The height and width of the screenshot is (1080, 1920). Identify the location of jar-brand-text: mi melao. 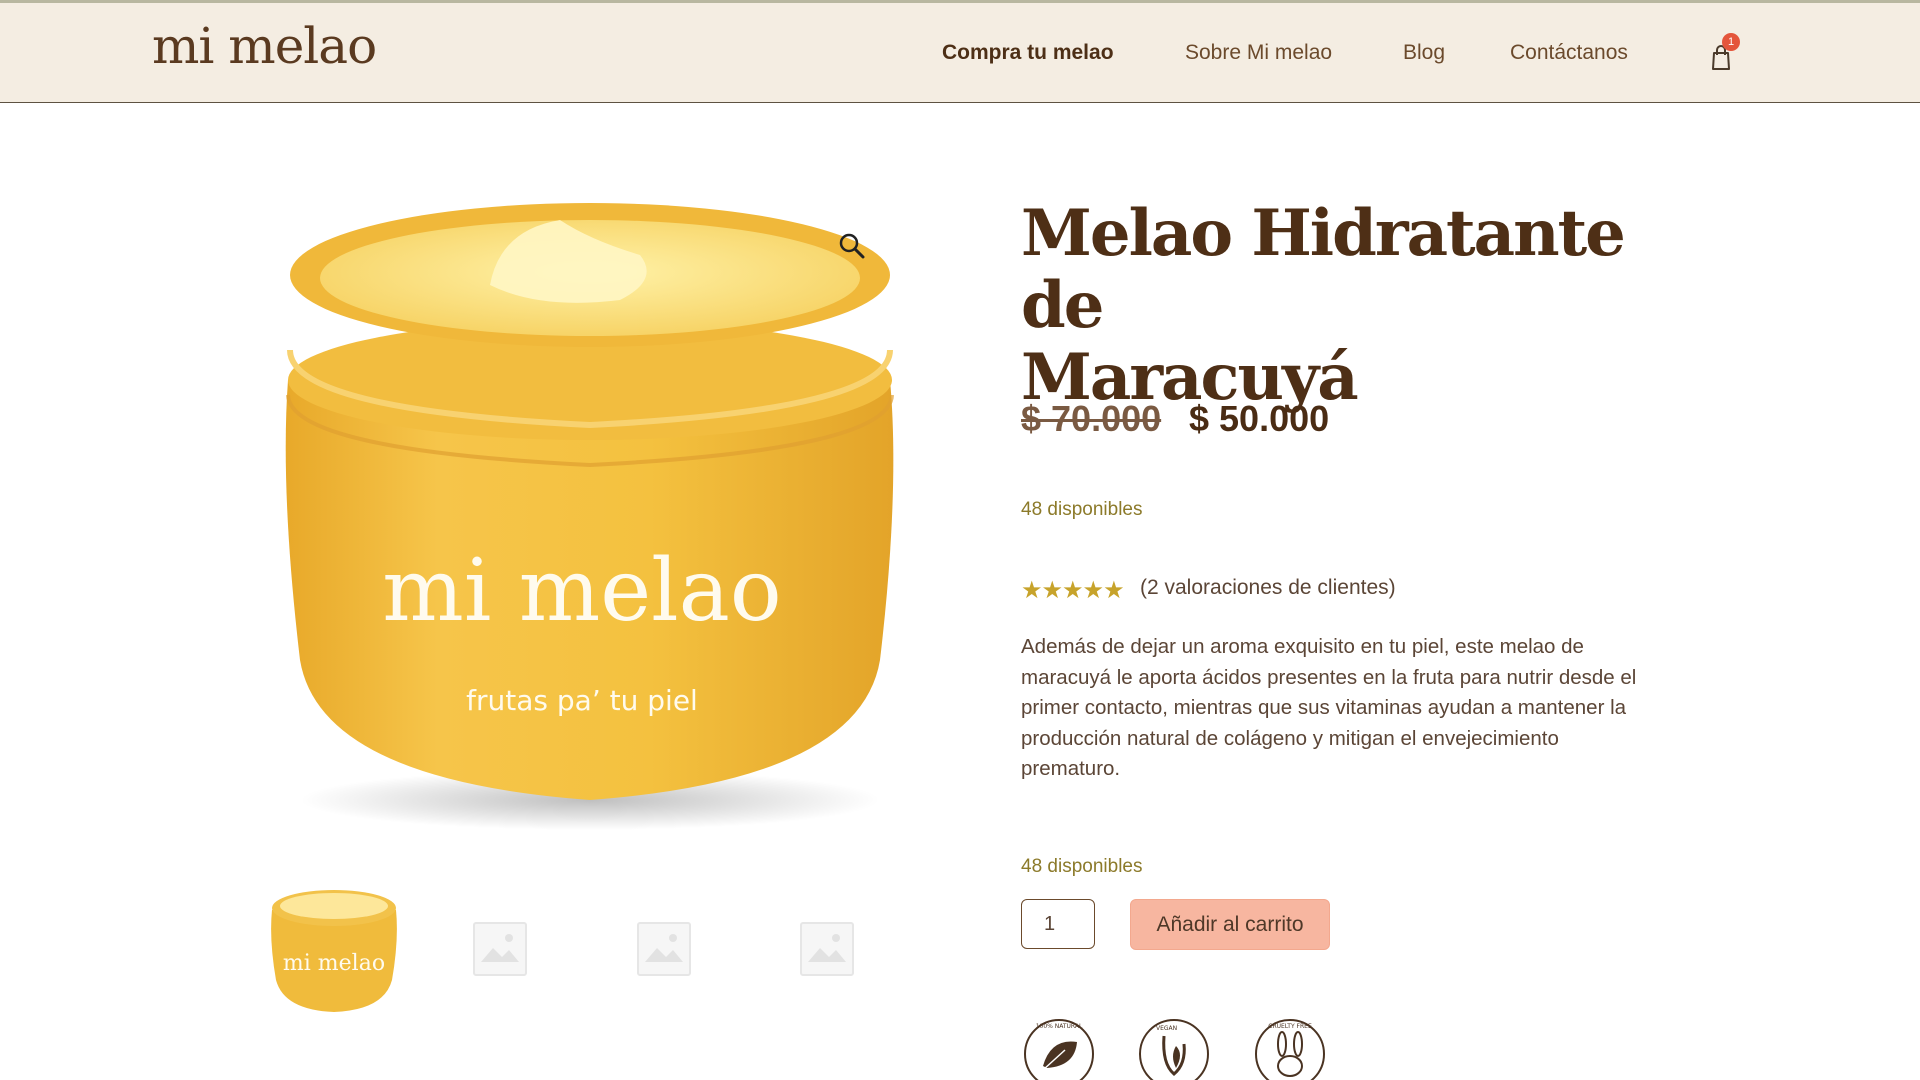
(581, 591).